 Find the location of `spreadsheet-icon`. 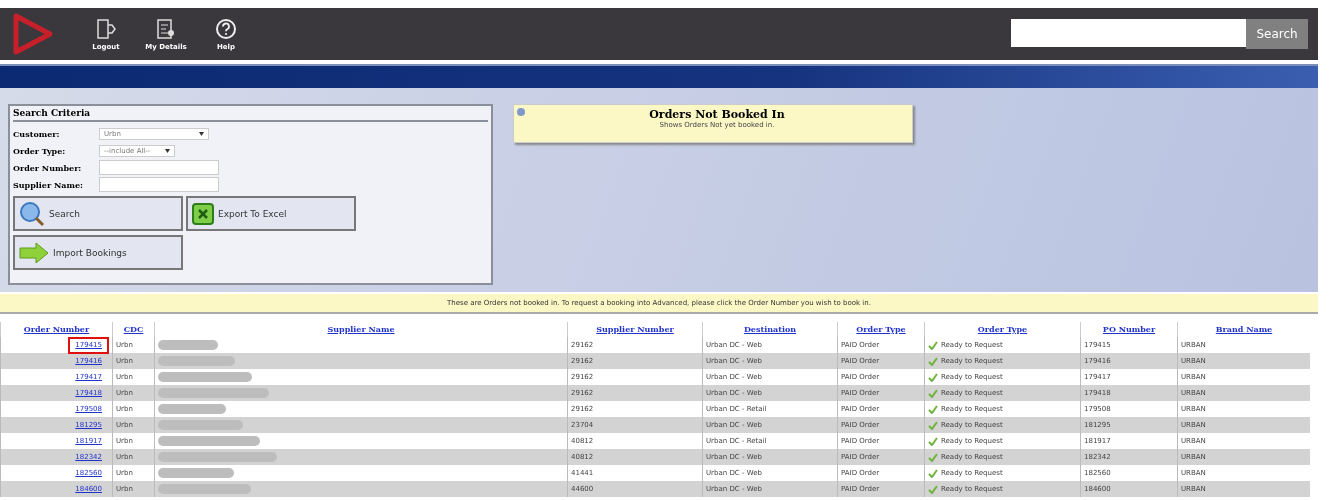

spreadsheet-icon is located at coordinates (203, 213).